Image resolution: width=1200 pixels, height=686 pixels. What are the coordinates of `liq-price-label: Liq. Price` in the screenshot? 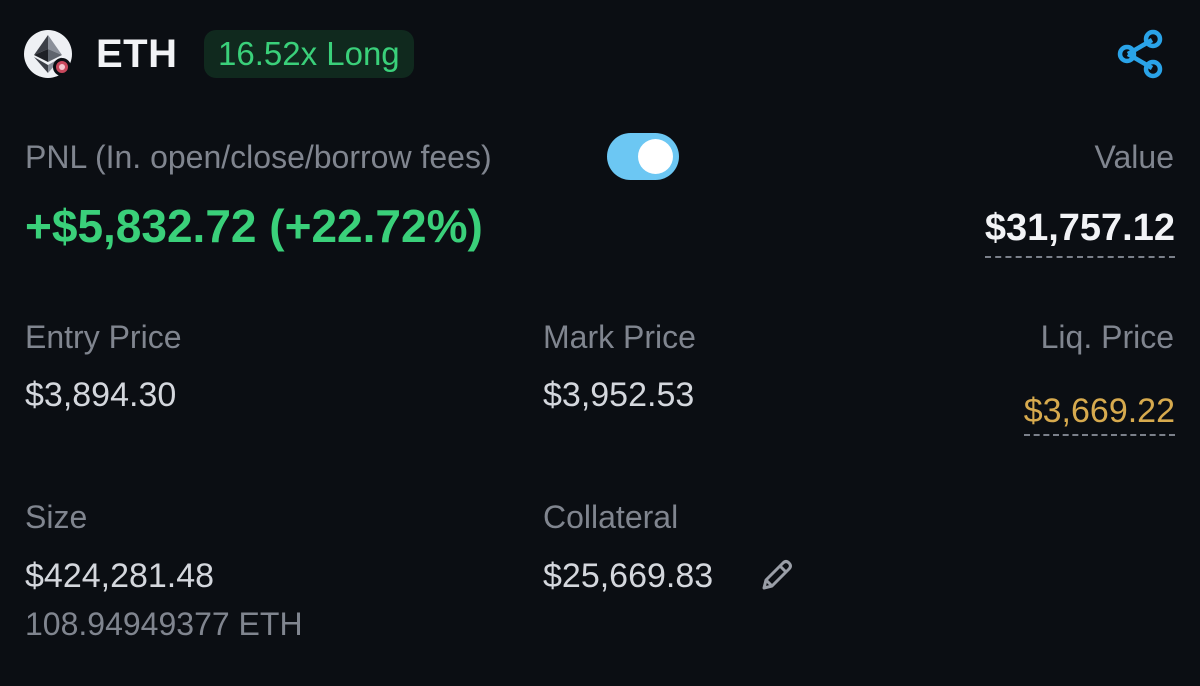 It's located at (1107, 337).